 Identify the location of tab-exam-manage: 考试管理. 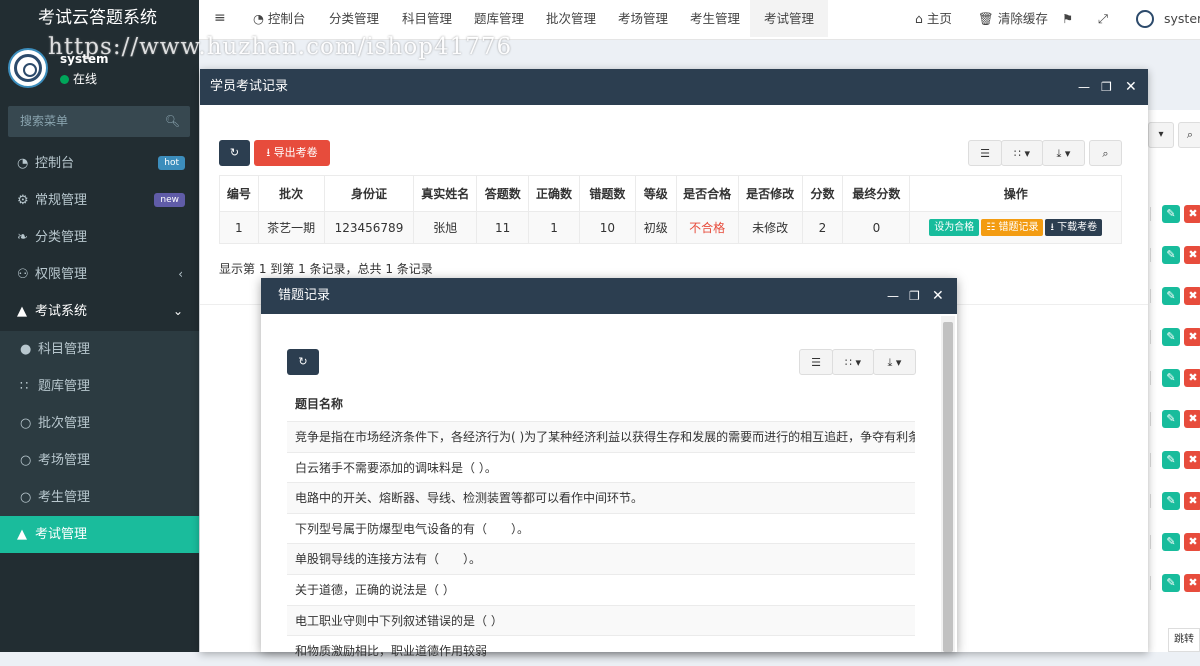
(789, 18).